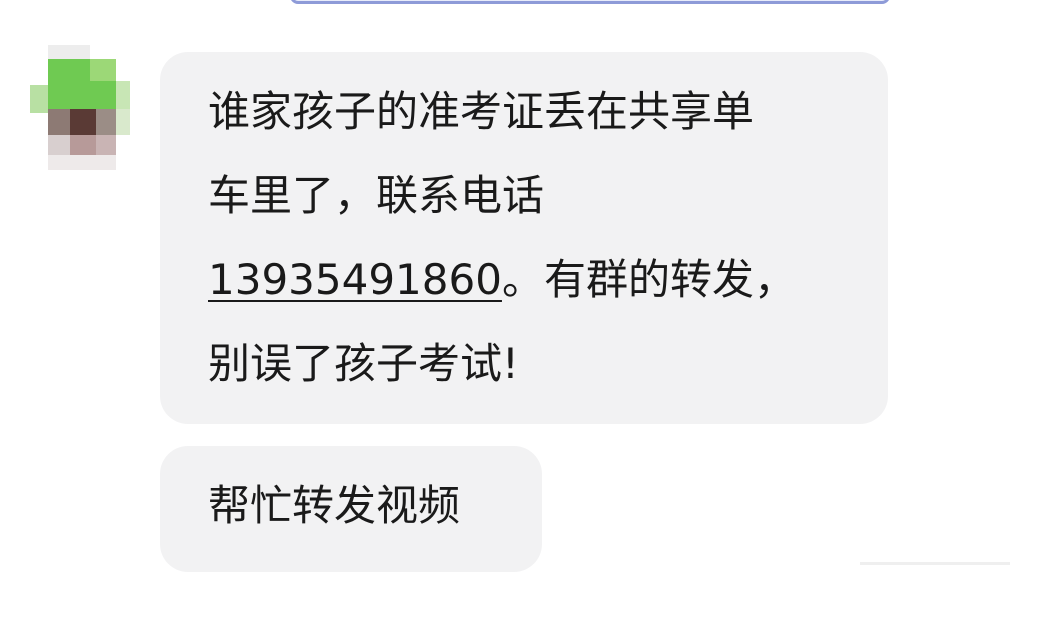 This screenshot has width=1041, height=623. I want to click on message-text-line: 车里了，联系电话, so click(376, 195).